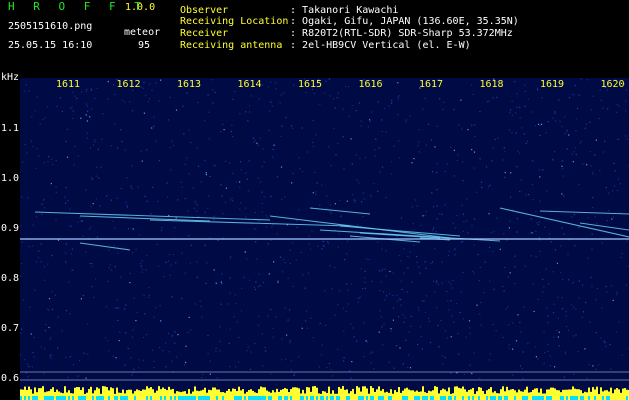 The image size is (629, 400). What do you see at coordinates (234, 21) in the screenshot?
I see `info-label: Receiving Location` at bounding box center [234, 21].